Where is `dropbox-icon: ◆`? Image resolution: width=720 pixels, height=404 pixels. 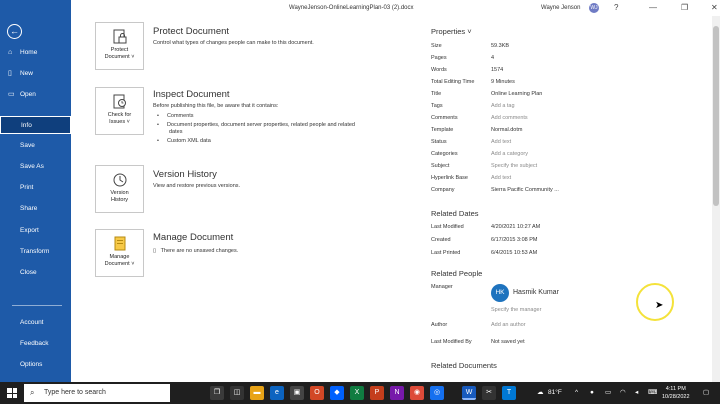
dropbox-icon: ◆ is located at coordinates (337, 393).